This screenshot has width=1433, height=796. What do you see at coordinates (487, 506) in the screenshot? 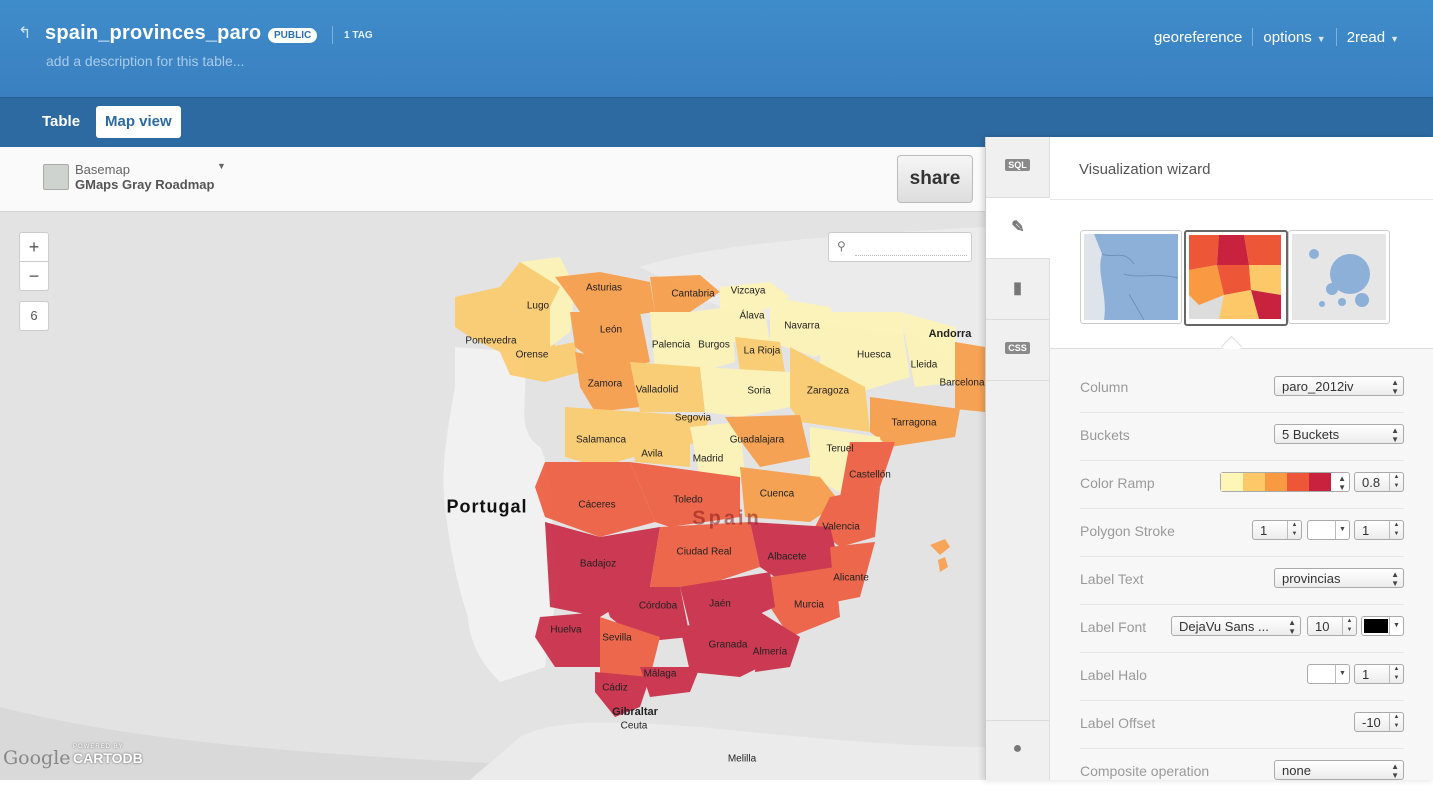
I see `country-label: Portugal` at bounding box center [487, 506].